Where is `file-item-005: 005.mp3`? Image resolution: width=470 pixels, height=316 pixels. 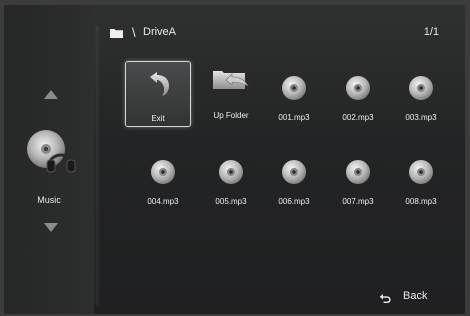 file-item-005: 005.mp3 is located at coordinates (231, 177).